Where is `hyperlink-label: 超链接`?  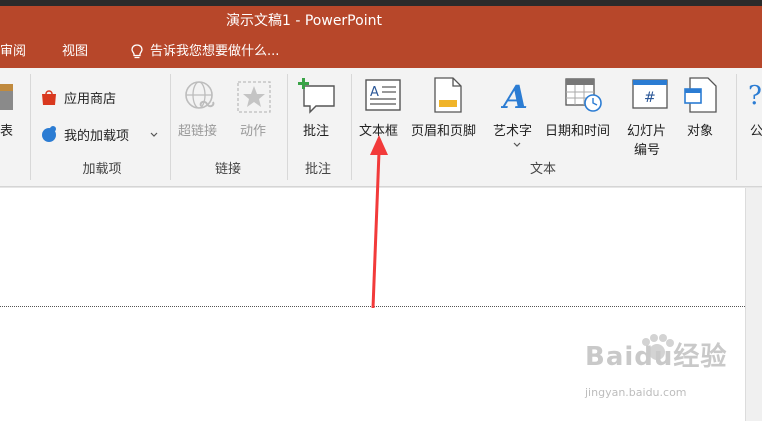
hyperlink-label: 超链接 is located at coordinates (197, 129).